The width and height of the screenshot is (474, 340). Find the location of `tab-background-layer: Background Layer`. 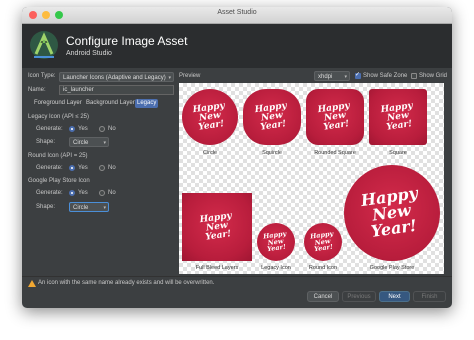

tab-background-layer: Background Layer is located at coordinates (110, 103).